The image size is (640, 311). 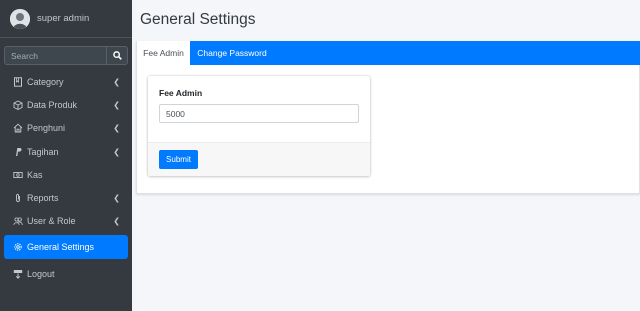 I want to click on sidebar-item-category: Category ❮, so click(x=66, y=81).